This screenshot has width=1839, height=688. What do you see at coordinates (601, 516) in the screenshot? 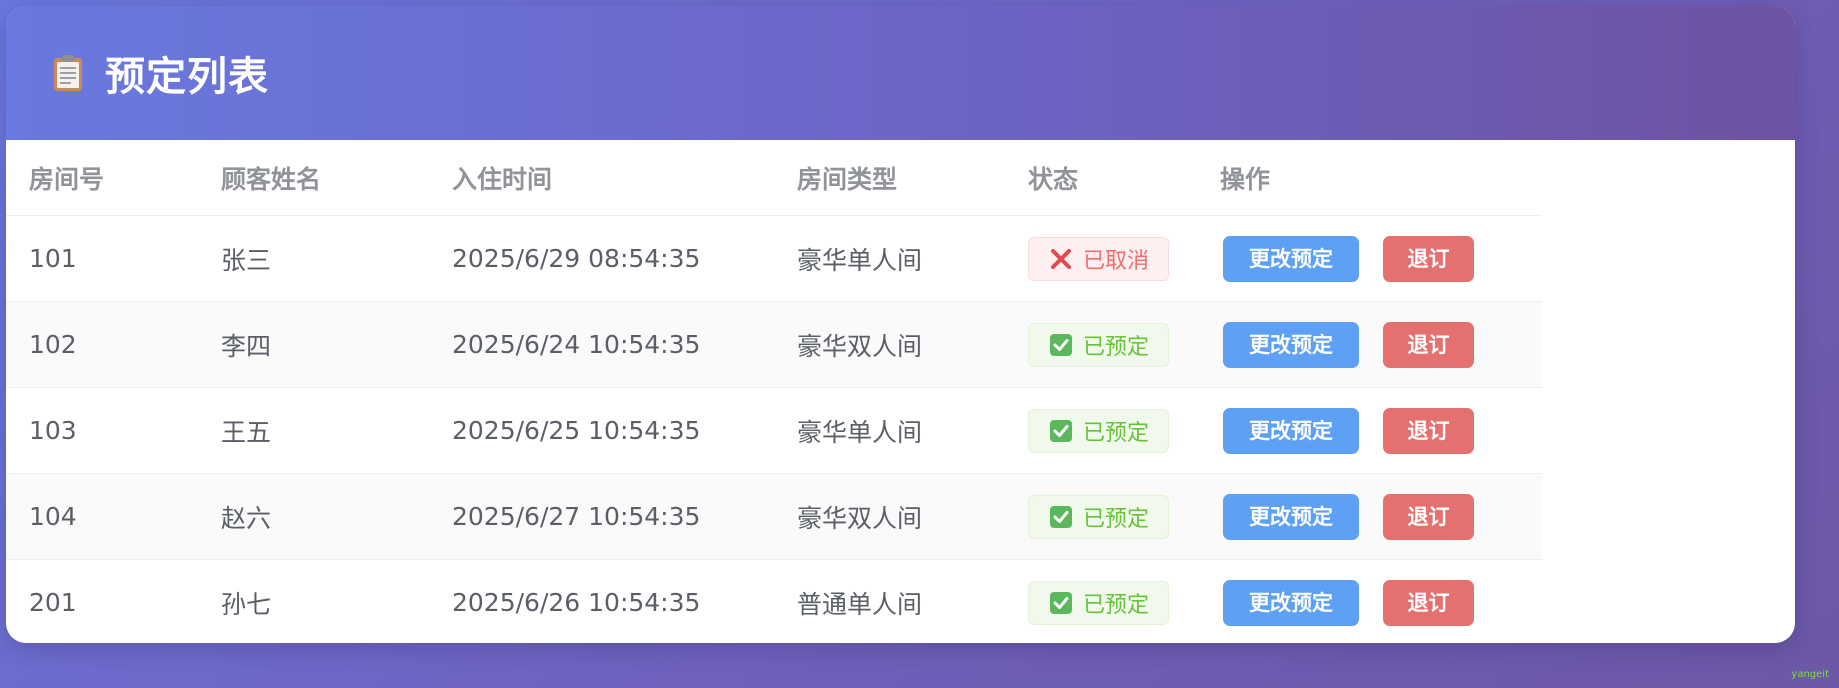
I see `cell-checkin: 2025/6/27 10:54:35` at bounding box center [601, 516].